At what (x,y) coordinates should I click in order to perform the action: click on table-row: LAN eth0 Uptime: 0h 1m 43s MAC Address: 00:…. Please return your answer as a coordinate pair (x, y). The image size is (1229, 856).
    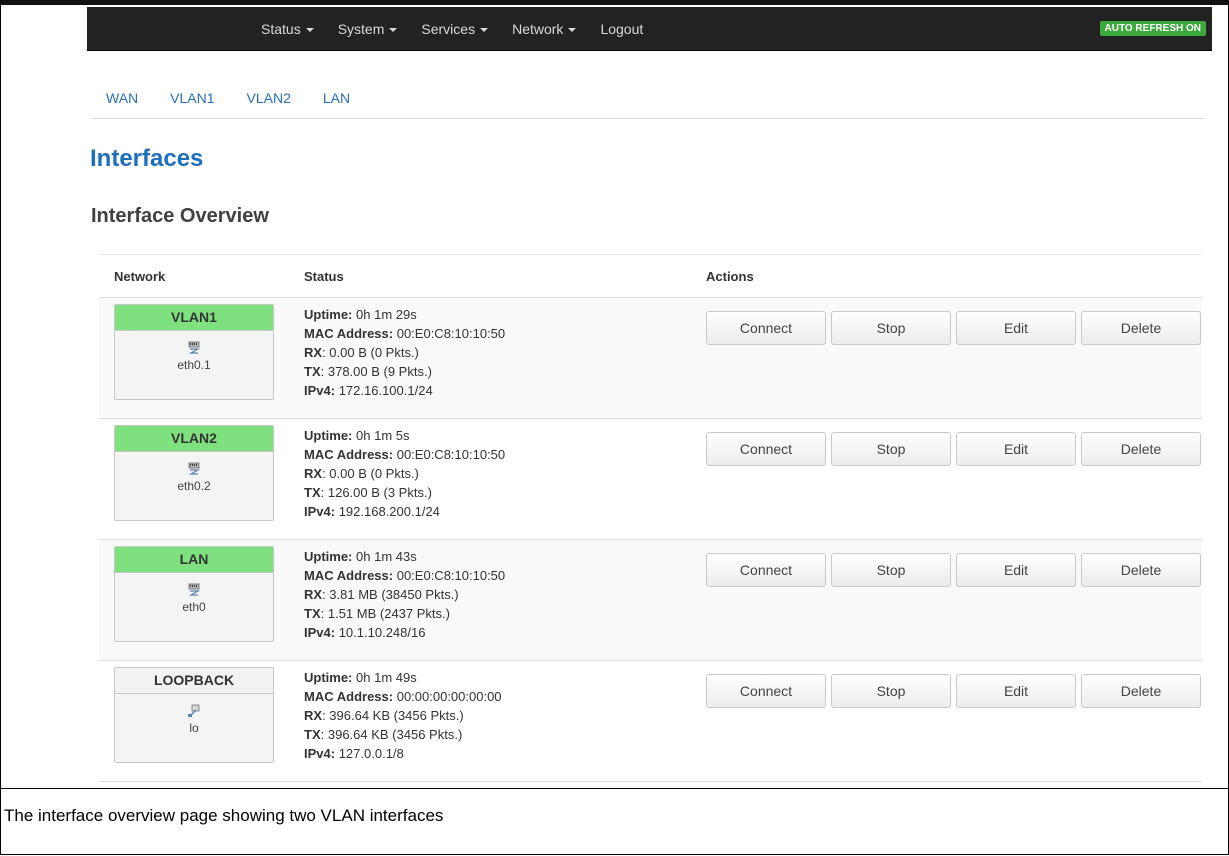
    Looking at the image, I should click on (650, 600).